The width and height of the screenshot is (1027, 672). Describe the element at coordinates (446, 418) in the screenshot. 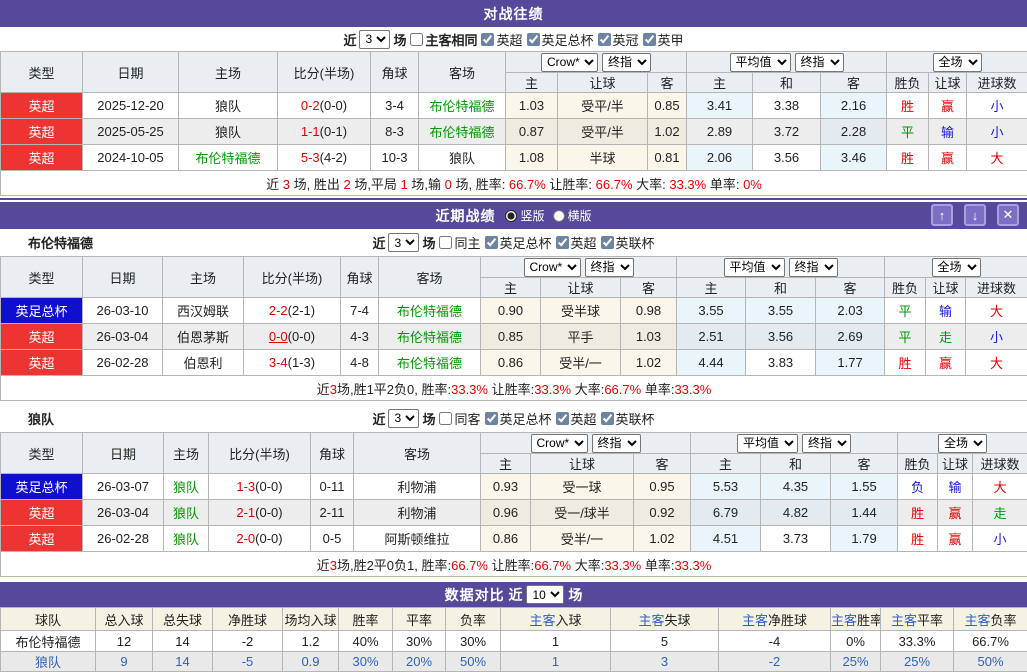

I see `same-away-checkbox` at that location.